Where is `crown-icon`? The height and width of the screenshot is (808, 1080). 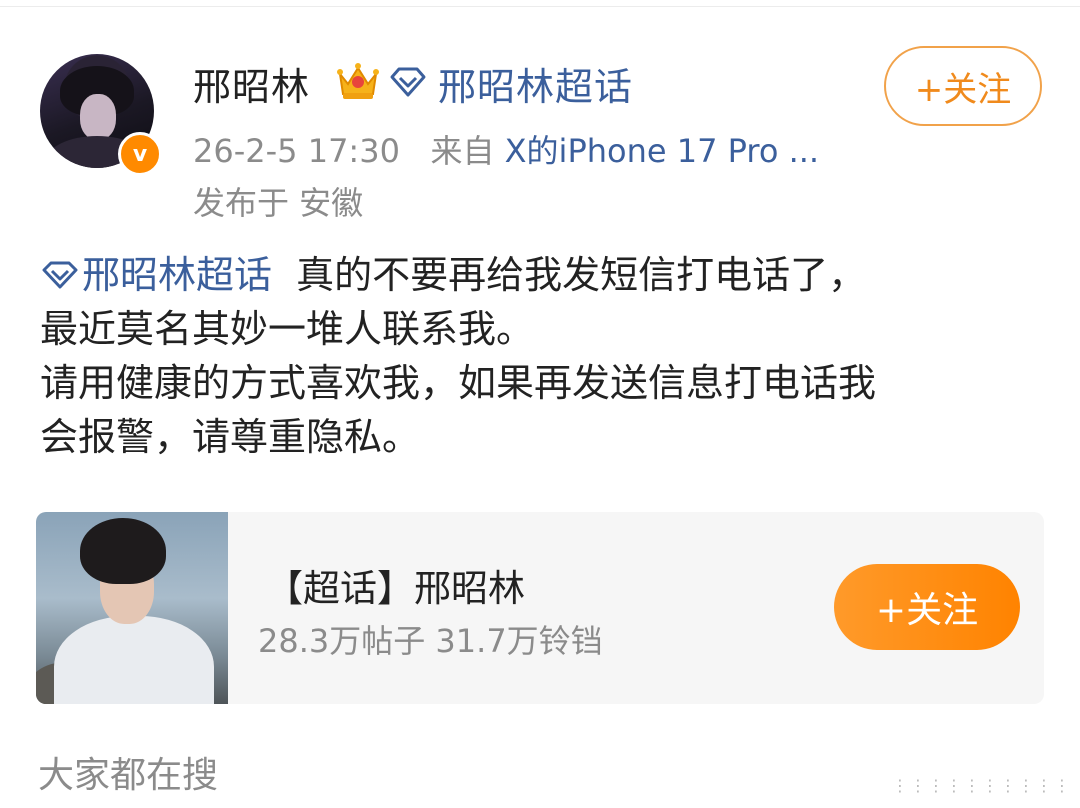
crown-icon is located at coordinates (358, 81).